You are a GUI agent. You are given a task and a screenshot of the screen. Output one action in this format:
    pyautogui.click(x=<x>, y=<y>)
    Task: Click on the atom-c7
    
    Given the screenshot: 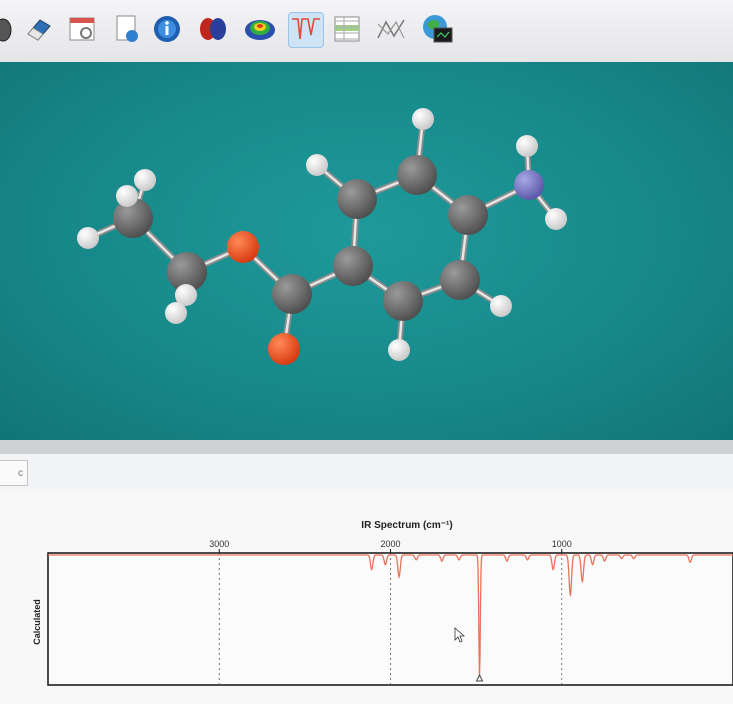 What is the action you would take?
    pyautogui.click(x=468, y=215)
    